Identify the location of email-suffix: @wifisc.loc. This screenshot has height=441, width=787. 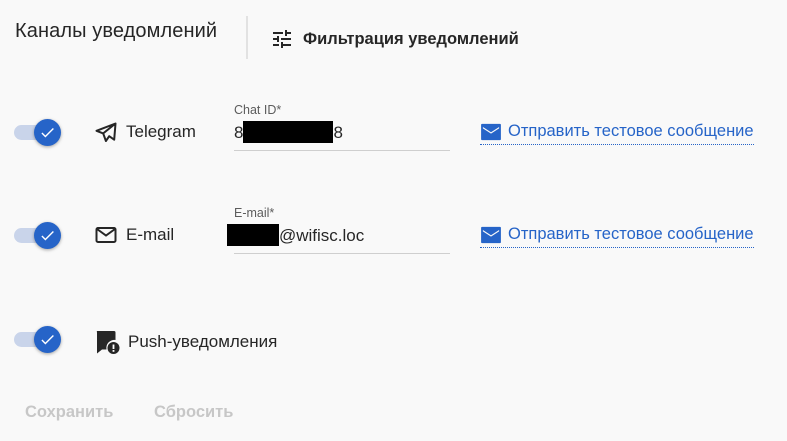
(322, 235).